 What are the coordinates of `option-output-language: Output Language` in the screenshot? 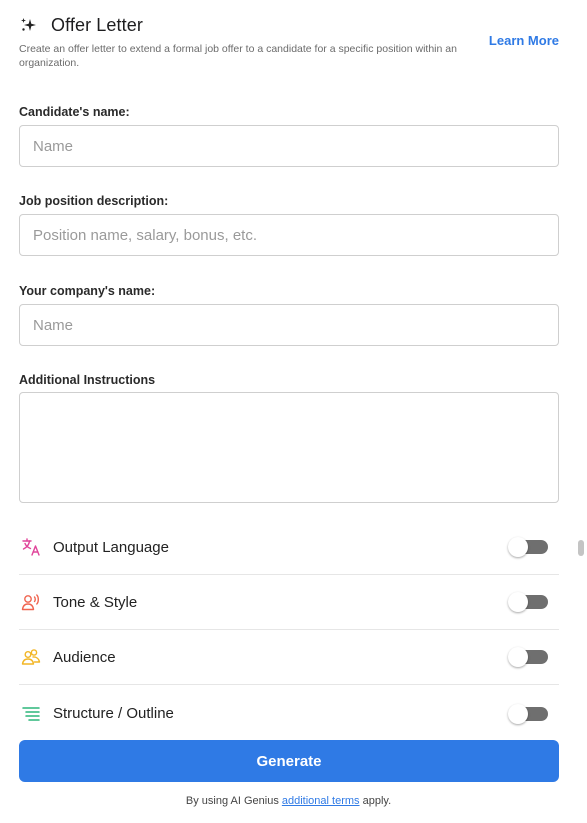 It's located at (289, 547).